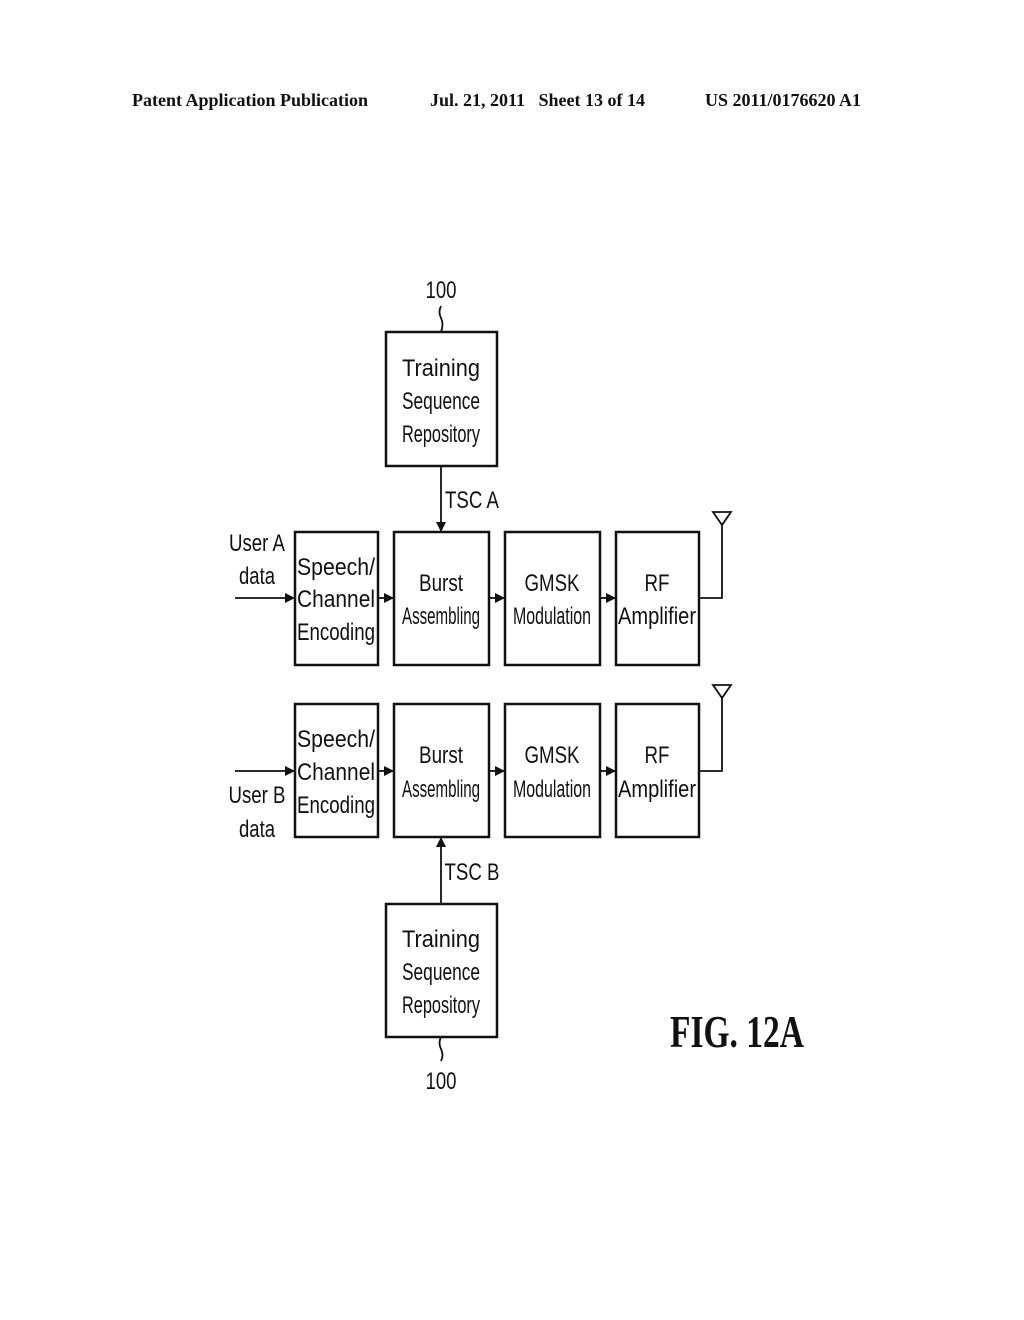  Describe the element at coordinates (336, 567) in the screenshot. I see `chain-a-enc-line-1: Speech/` at that location.